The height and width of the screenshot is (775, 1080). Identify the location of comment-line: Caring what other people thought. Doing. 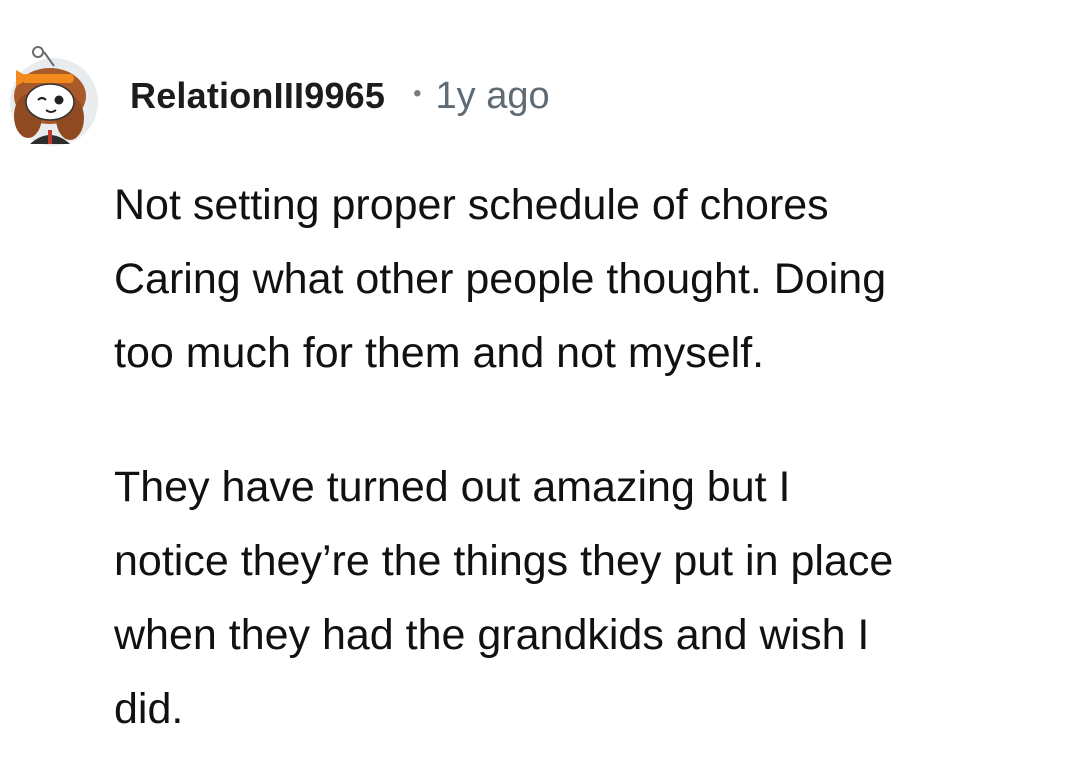
(500, 279).